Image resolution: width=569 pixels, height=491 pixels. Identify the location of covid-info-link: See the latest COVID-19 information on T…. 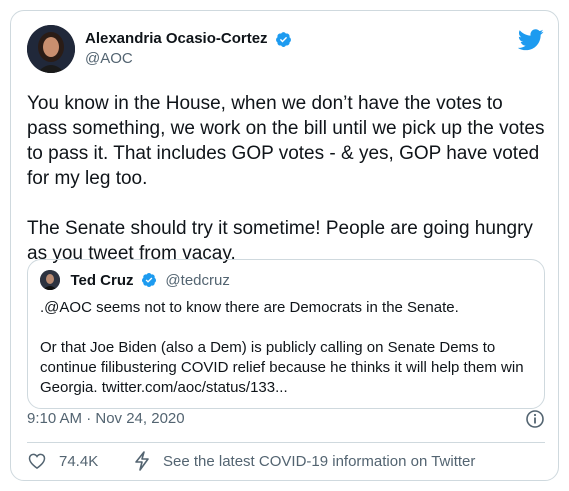
(304, 461).